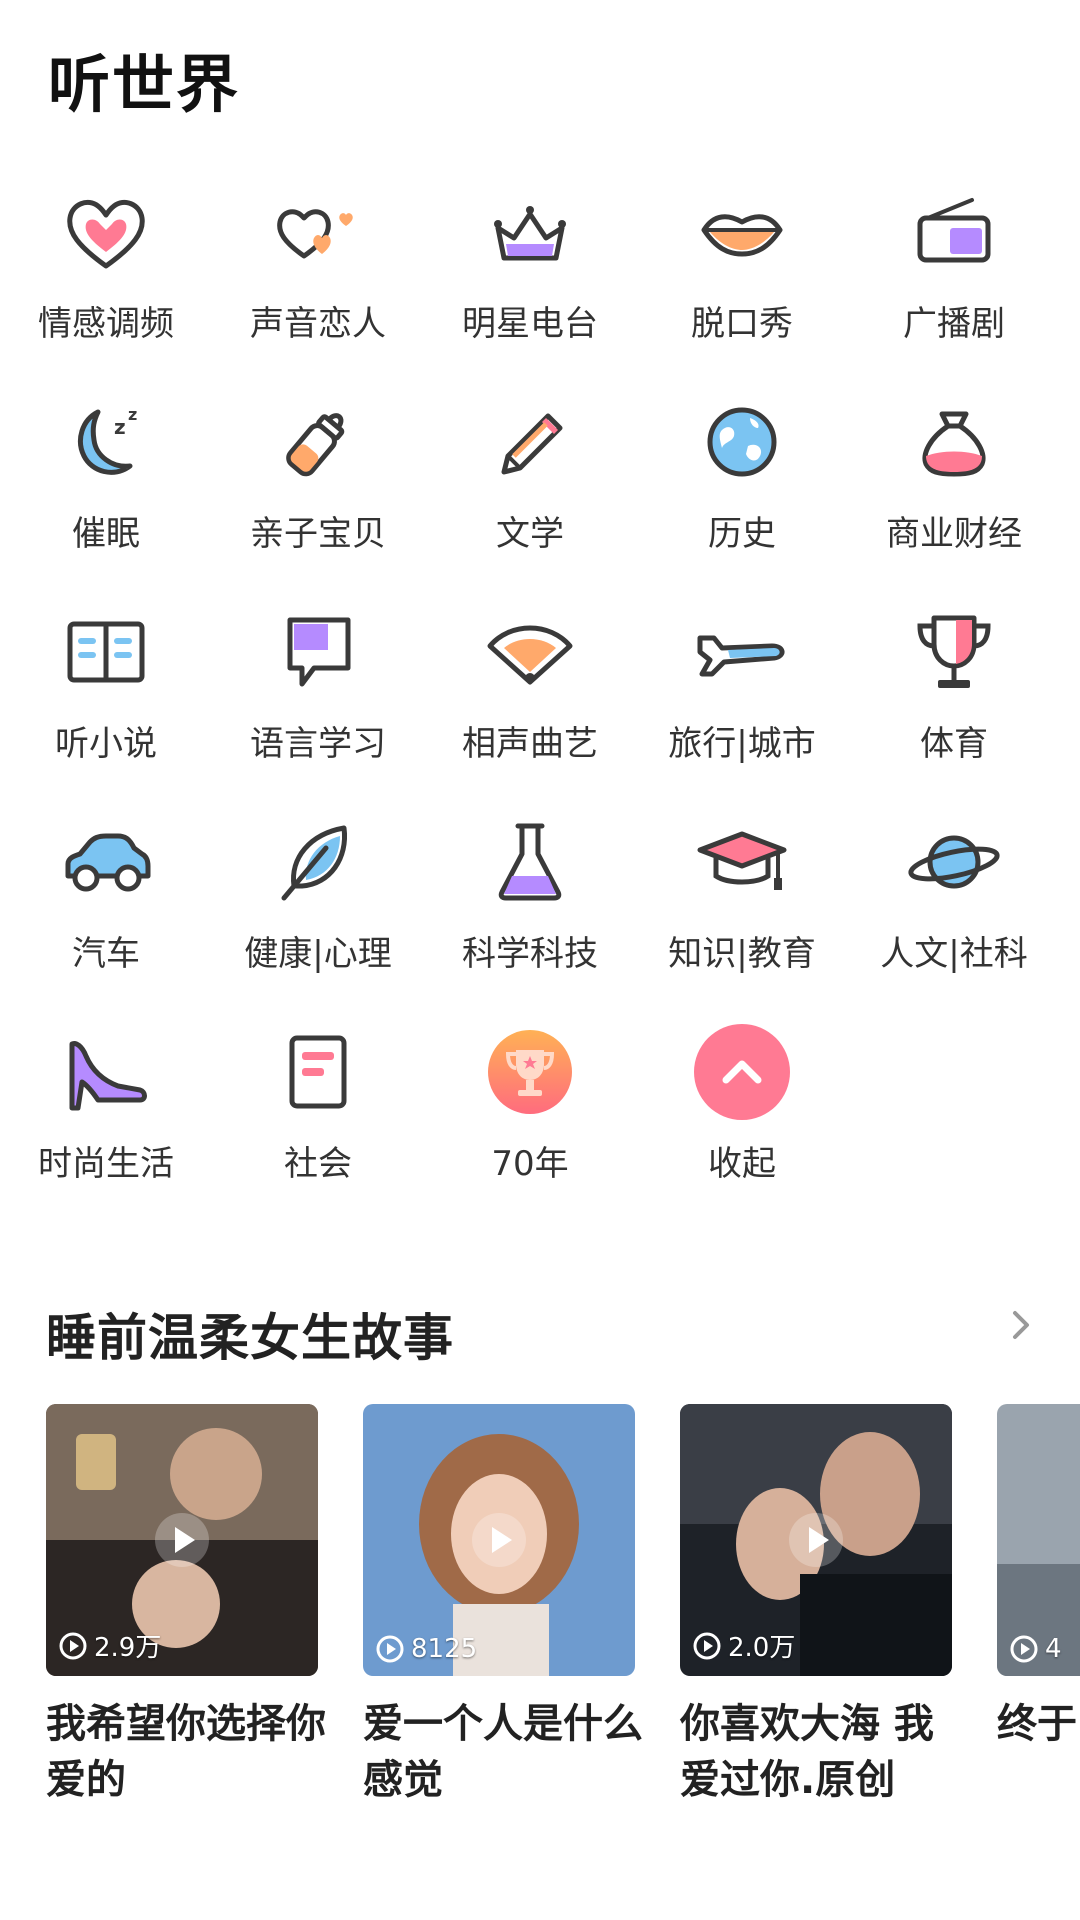 Image resolution: width=1080 pixels, height=1920 pixels. I want to click on story-card: 2.0万 你喜欢大海 我爱过你.原创, so click(816, 1606).